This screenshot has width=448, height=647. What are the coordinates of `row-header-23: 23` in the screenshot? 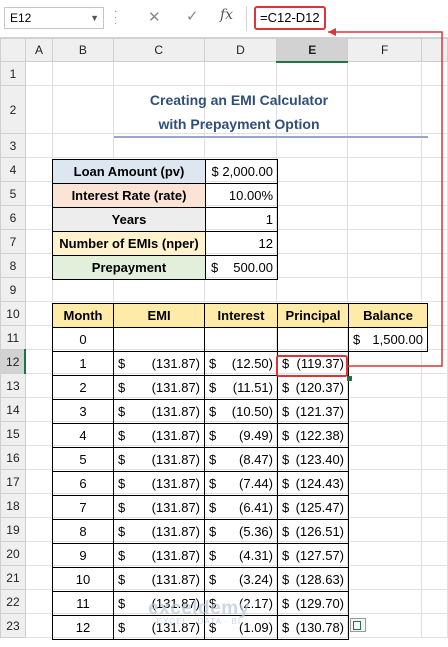 It's located at (13, 625).